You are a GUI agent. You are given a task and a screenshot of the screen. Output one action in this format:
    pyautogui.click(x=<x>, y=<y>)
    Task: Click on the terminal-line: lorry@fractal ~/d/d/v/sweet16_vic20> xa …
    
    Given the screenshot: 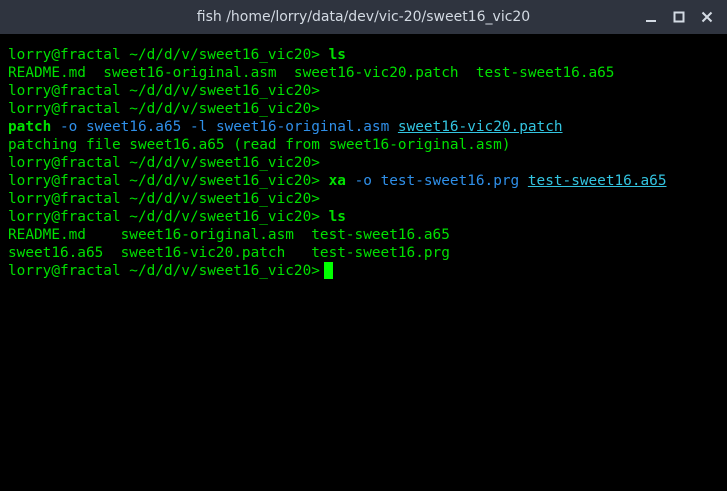 What is the action you would take?
    pyautogui.click(x=367, y=181)
    